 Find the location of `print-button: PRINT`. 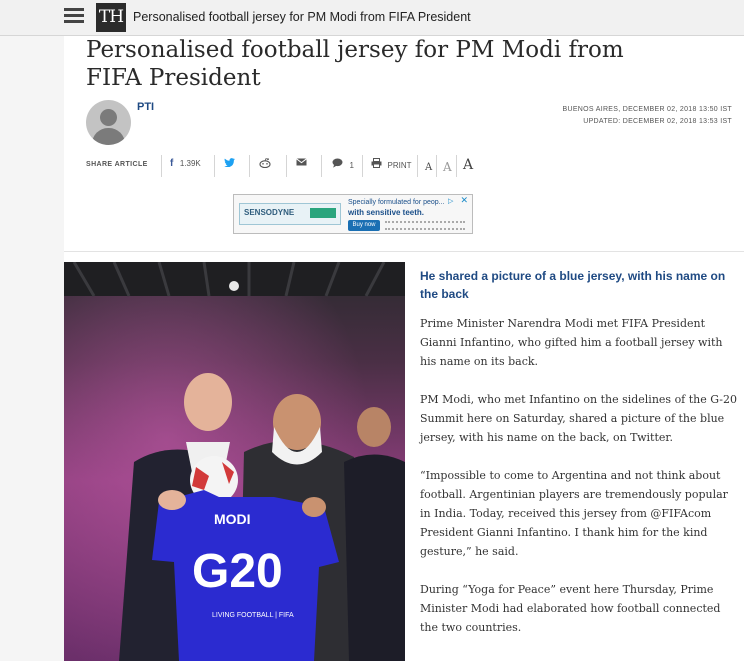

print-button: PRINT is located at coordinates (391, 164).